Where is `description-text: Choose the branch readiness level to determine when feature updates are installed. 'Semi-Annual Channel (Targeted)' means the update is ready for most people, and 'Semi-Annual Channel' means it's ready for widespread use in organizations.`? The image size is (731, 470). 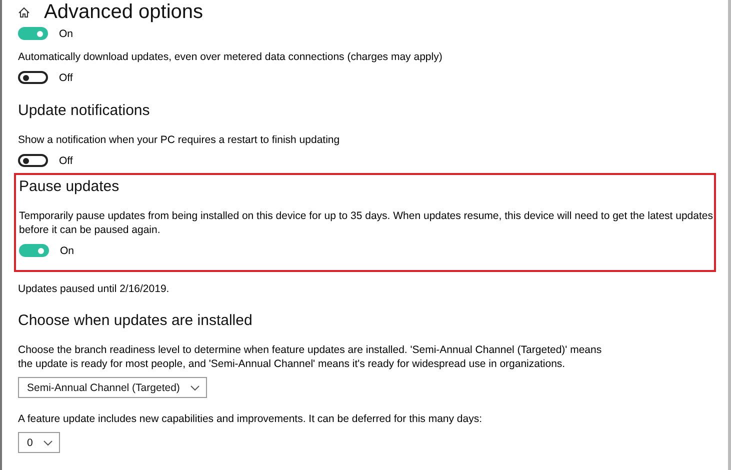 description-text: Choose the branch readiness level to determine when feature updates are installed. 'Semi-Annual Channel (Targeted)' means the update is ready for most people, and 'Semi-Annual Channel' means it's ready for widespread use in organizations. is located at coordinates (310, 357).